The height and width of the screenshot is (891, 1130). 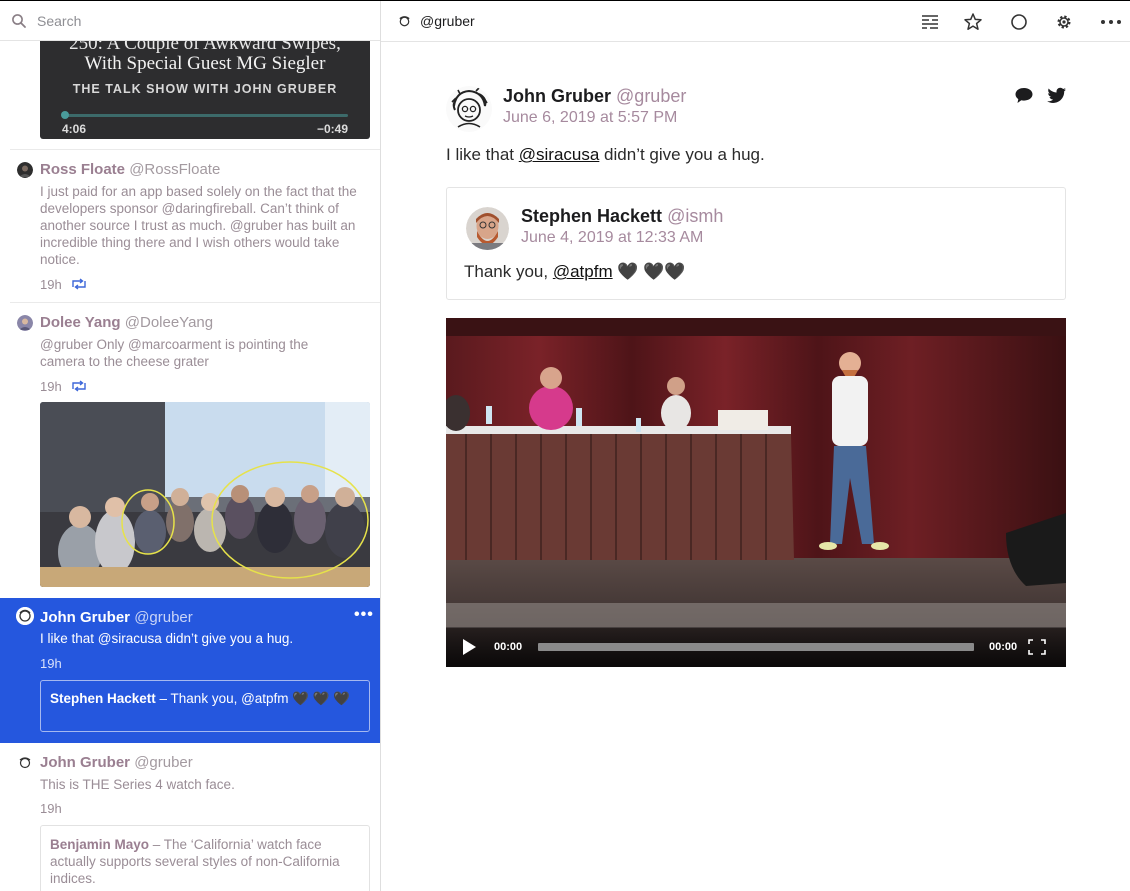 I want to click on detail-avatar, so click(x=469, y=109).